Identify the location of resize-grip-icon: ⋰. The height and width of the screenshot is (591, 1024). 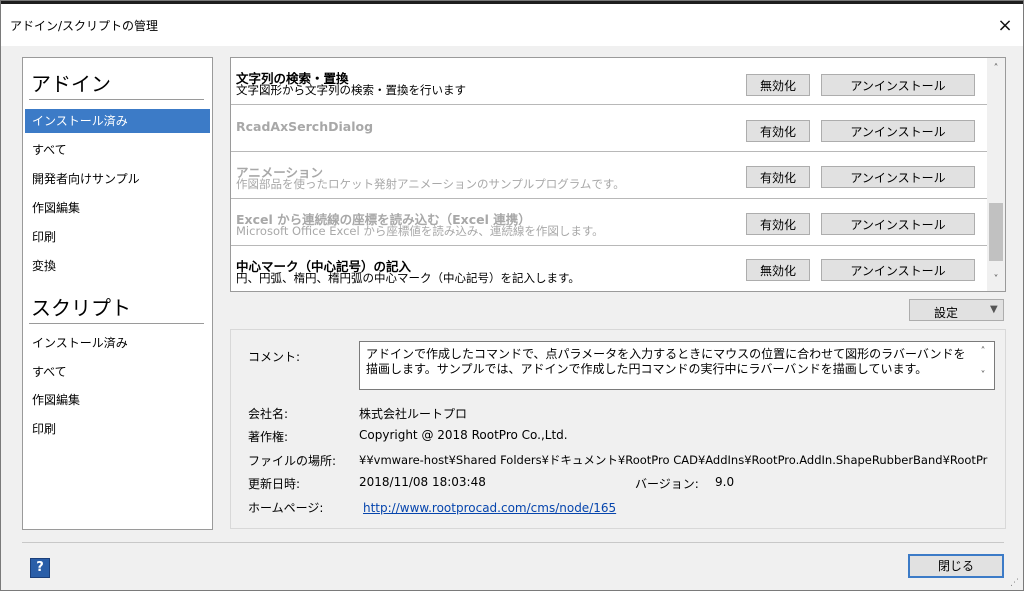
(1016, 584).